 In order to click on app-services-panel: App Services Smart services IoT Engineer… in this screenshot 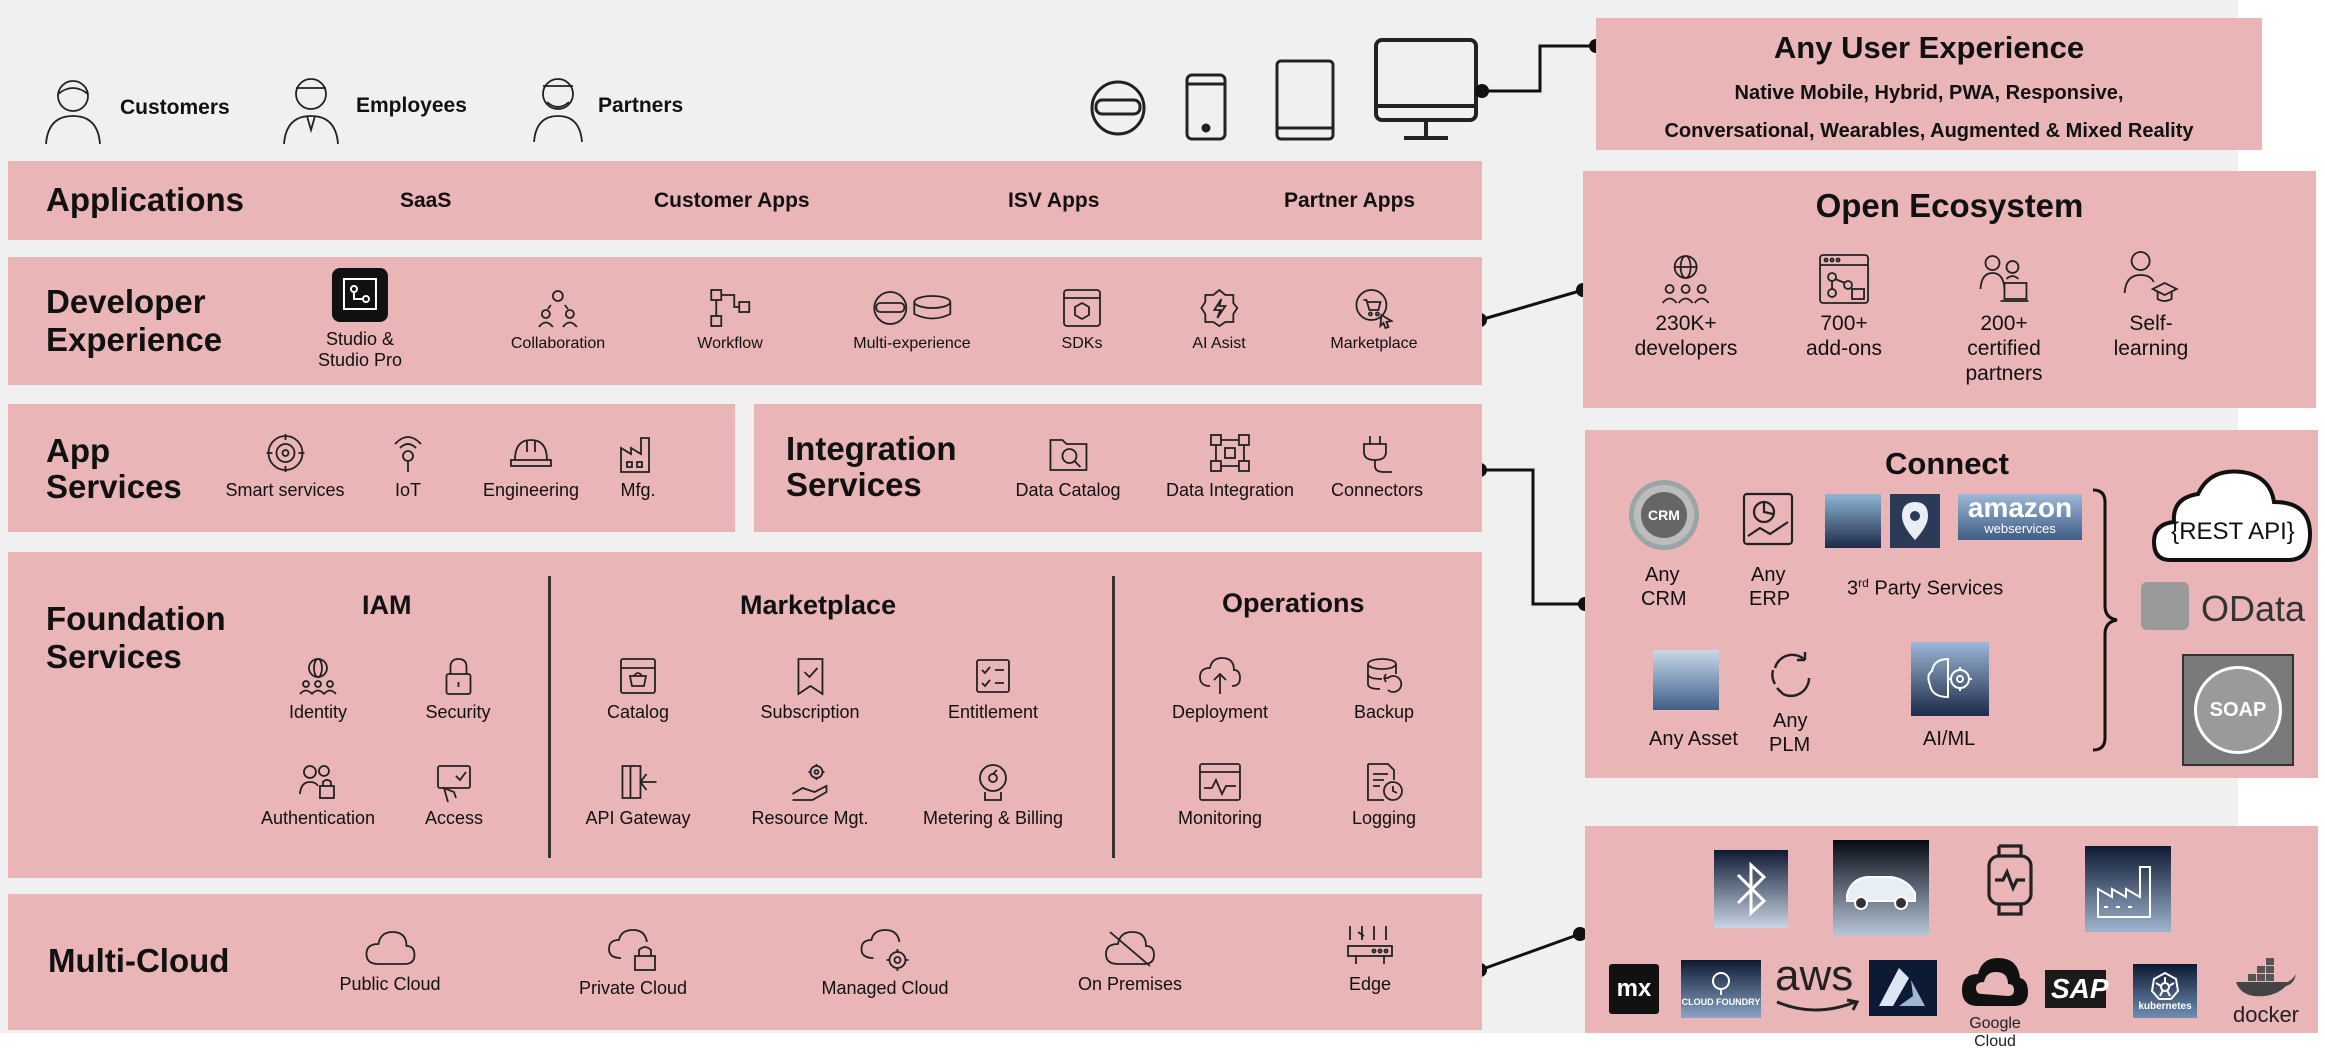, I will do `click(371, 468)`.